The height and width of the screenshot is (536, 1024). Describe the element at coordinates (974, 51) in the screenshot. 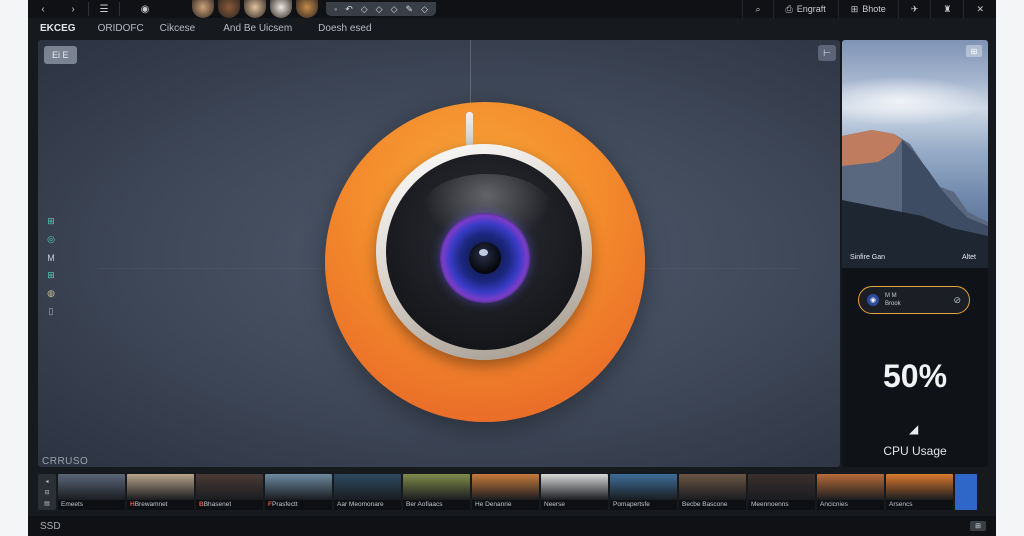

I see `expand-button: ⊞` at that location.